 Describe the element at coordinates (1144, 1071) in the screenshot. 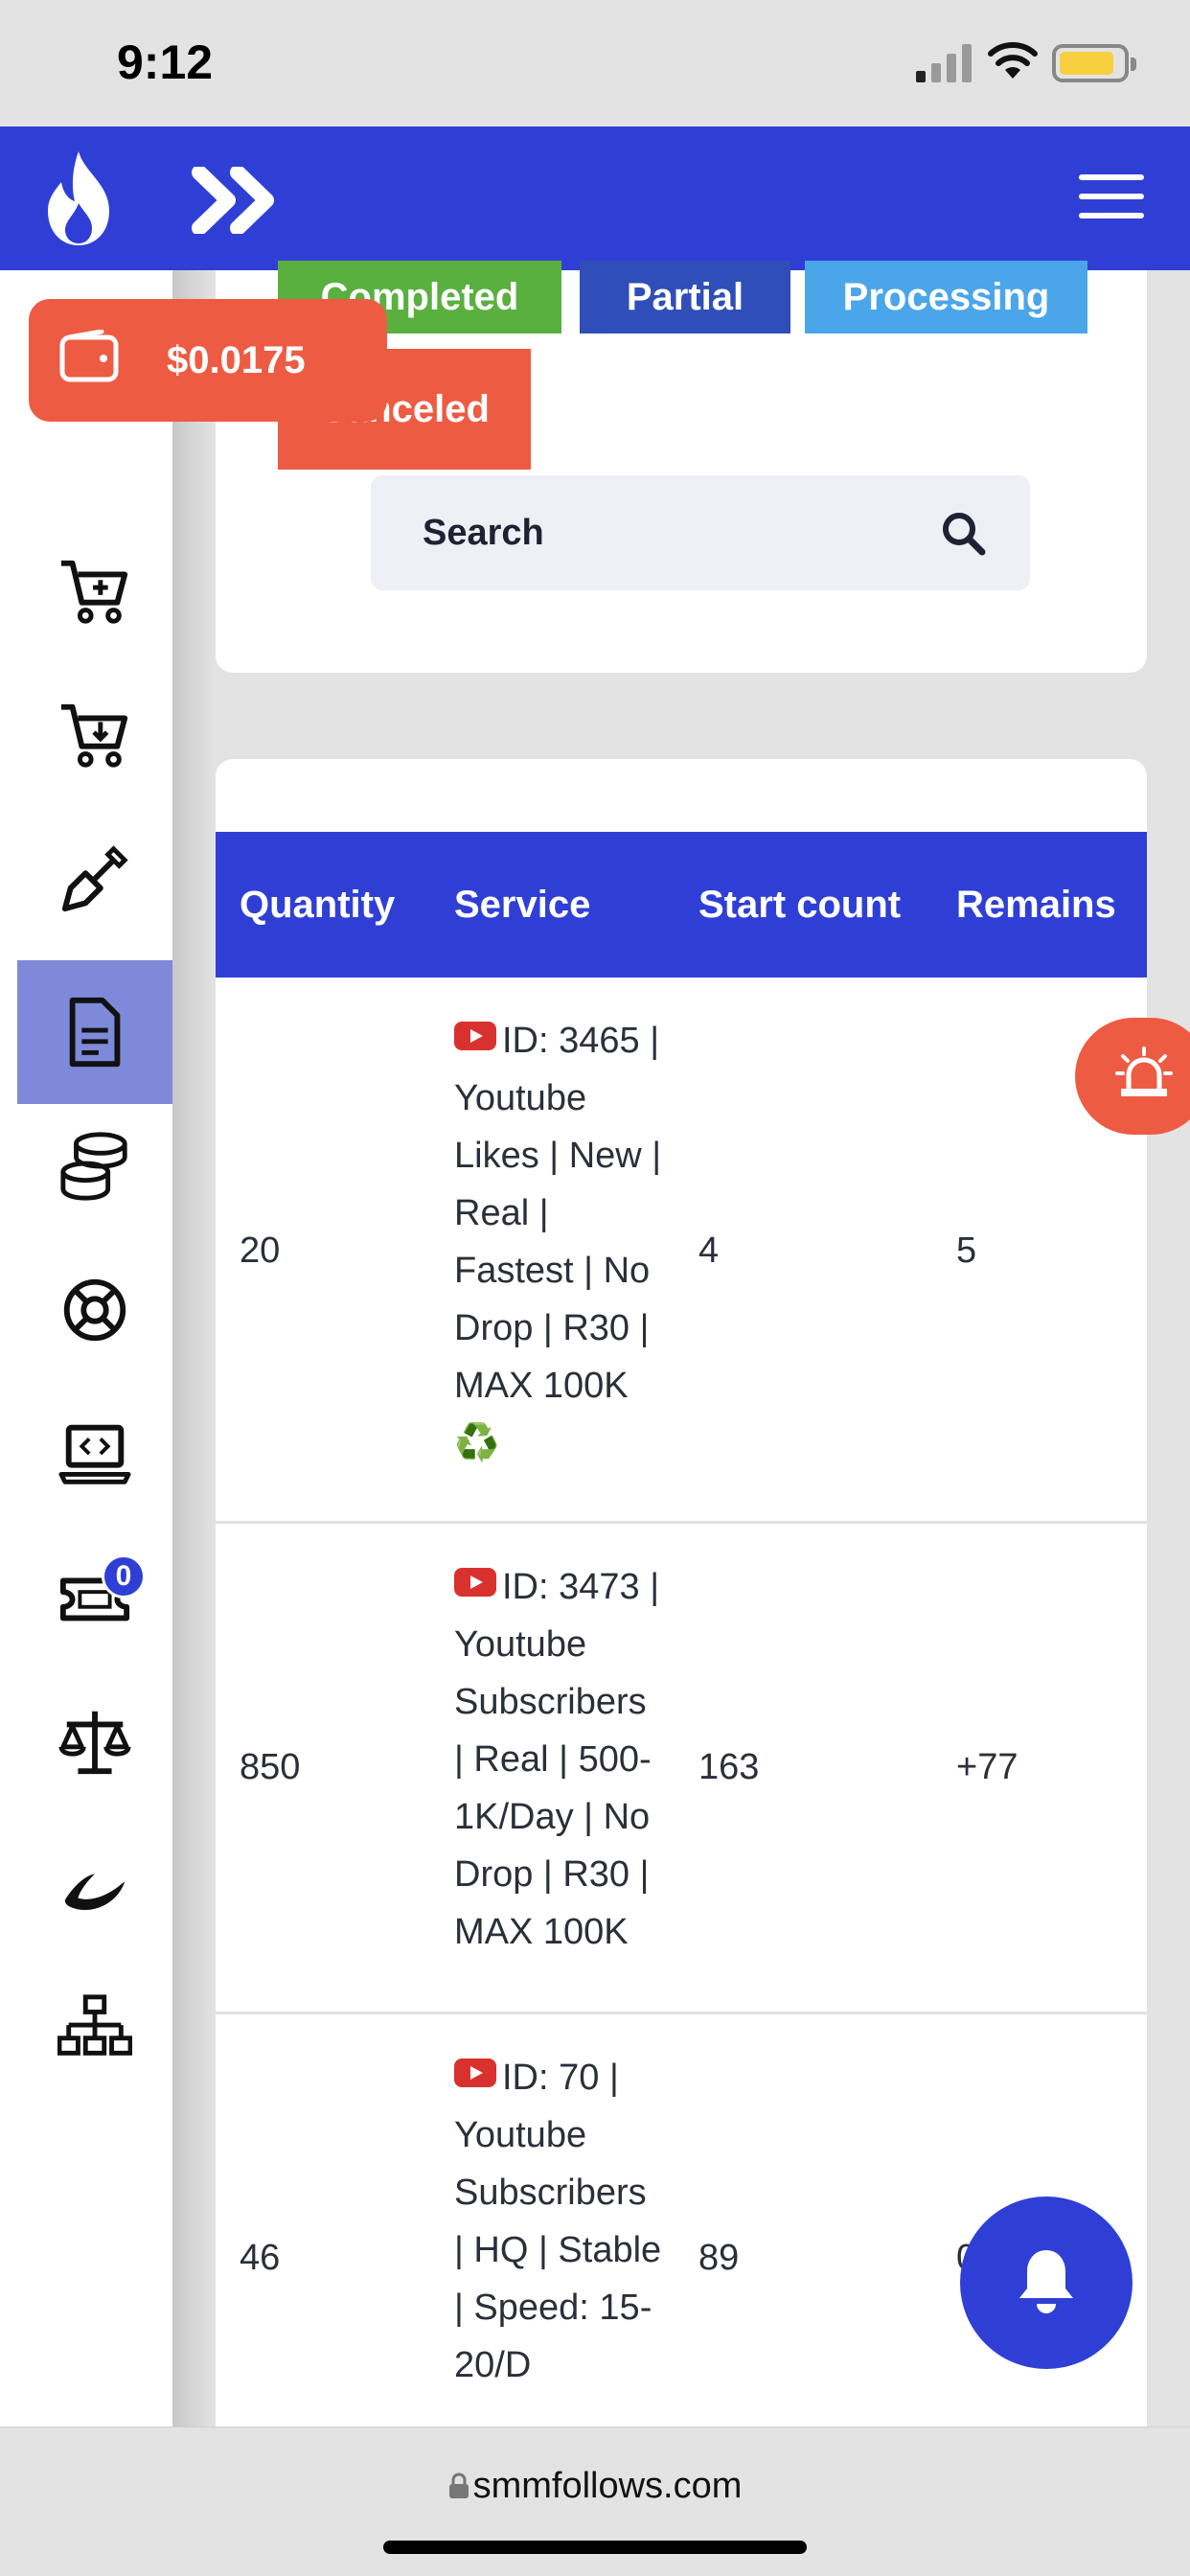

I see `siren-icon` at that location.